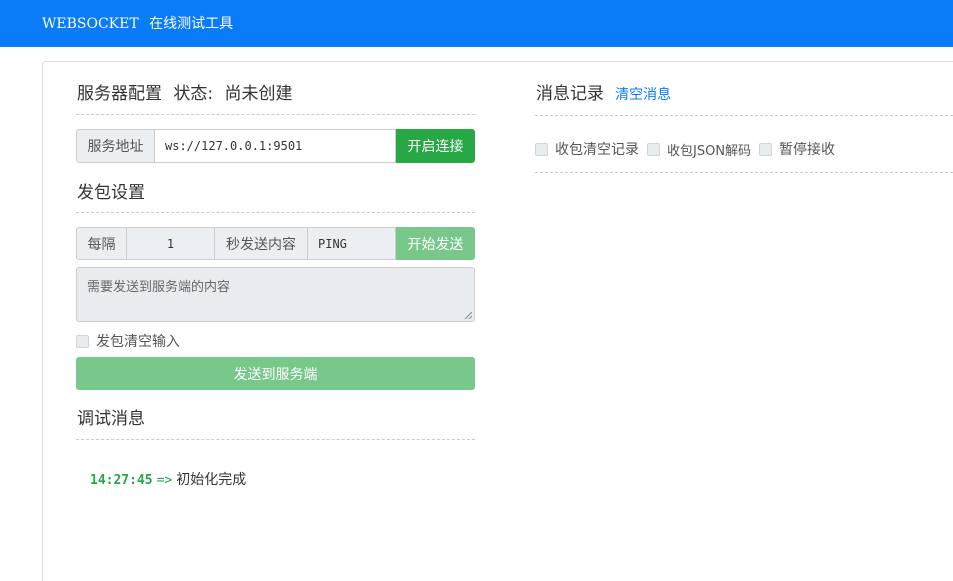  Describe the element at coordinates (597, 150) in the screenshot. I see `clear-records-label: 收包清空记录` at that location.